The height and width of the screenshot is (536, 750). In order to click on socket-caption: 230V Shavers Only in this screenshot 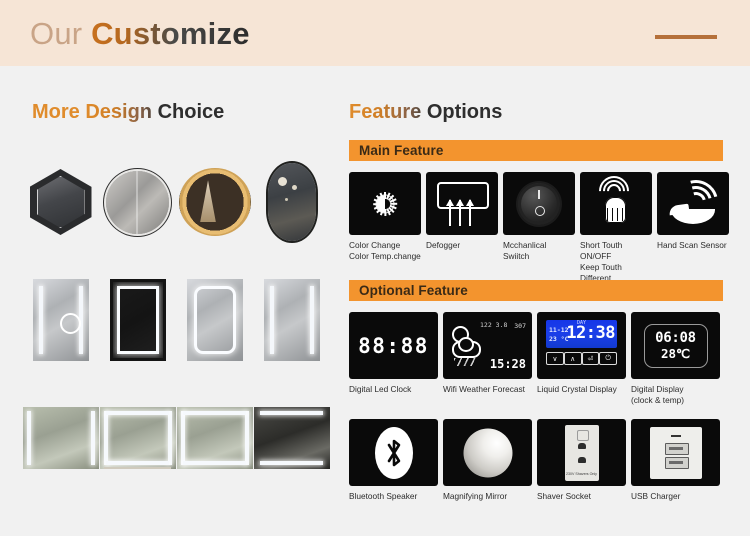, I will do `click(581, 473)`.